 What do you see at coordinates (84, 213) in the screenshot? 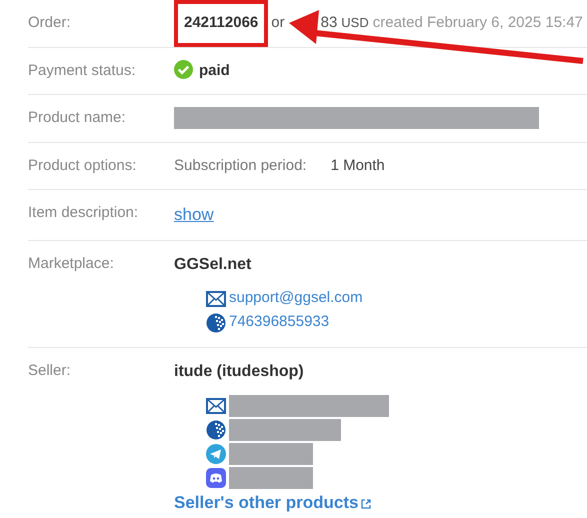
I see `field-label: Item description:` at bounding box center [84, 213].